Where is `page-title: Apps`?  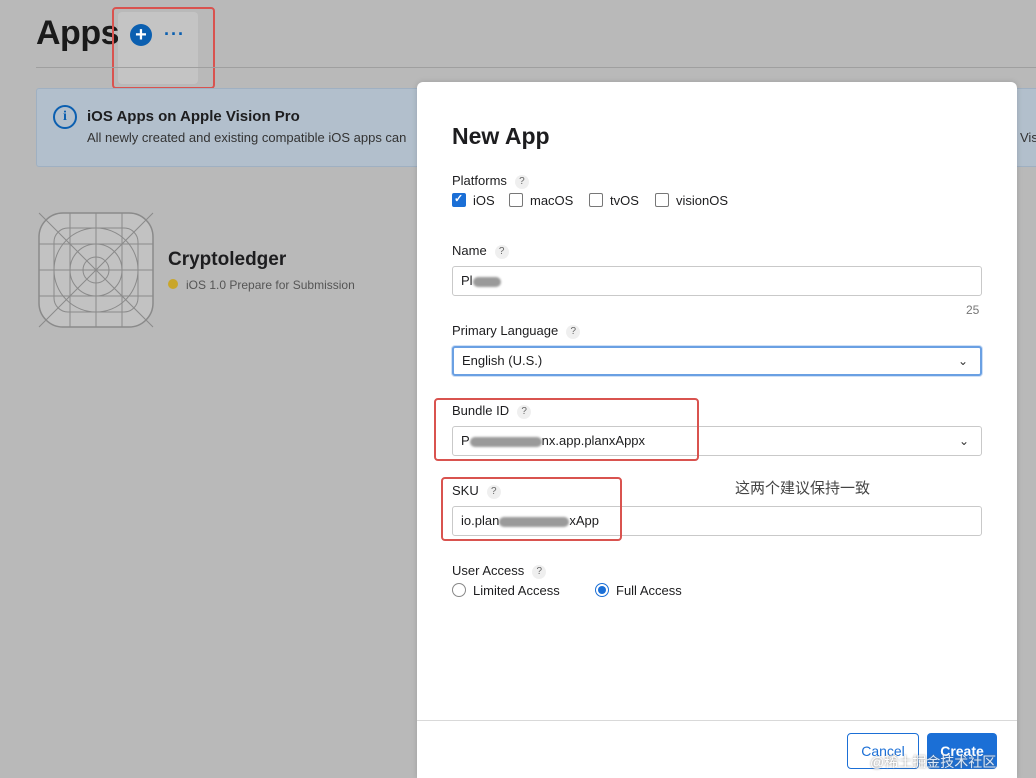
page-title: Apps is located at coordinates (78, 33).